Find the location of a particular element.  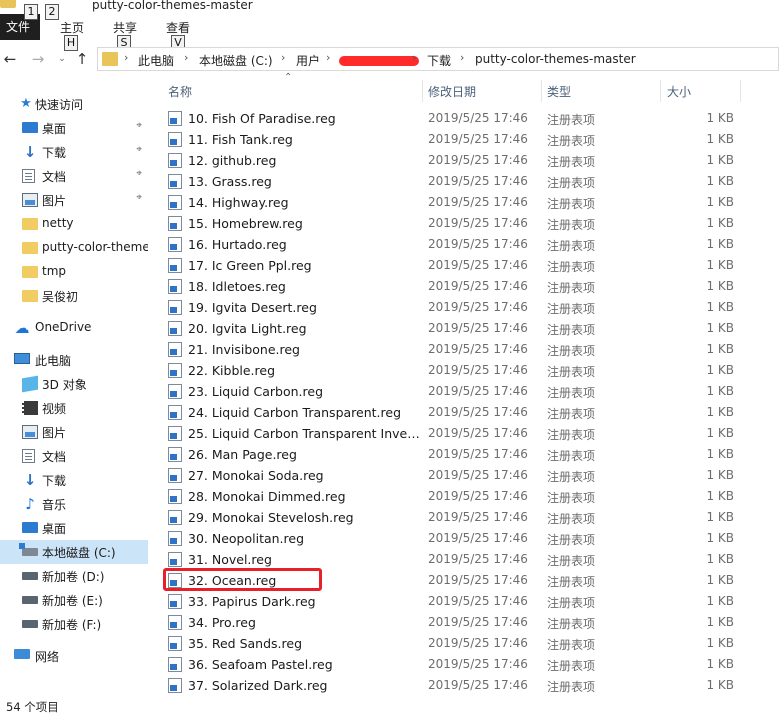

table-row: 32. Ocean.reg 2019/5/25 17:46 注册表项 1 KB is located at coordinates (469, 580).